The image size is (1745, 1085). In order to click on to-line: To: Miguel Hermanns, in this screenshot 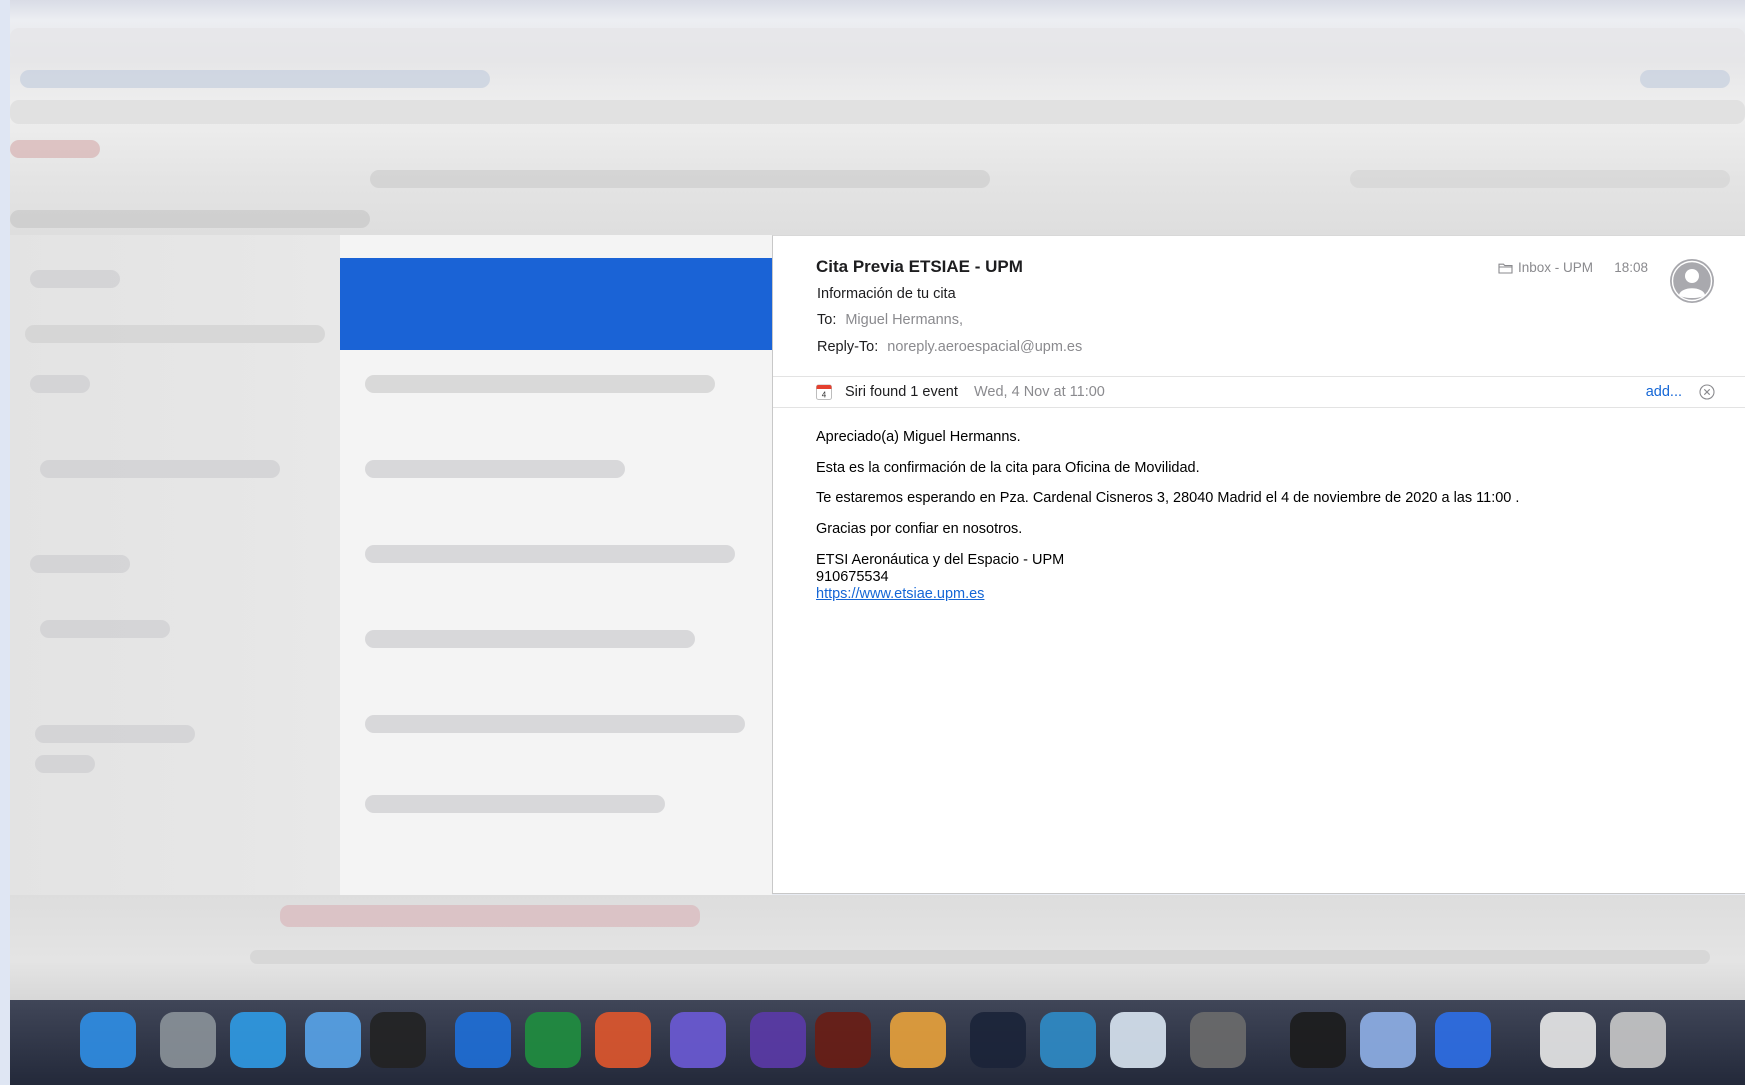, I will do `click(890, 320)`.